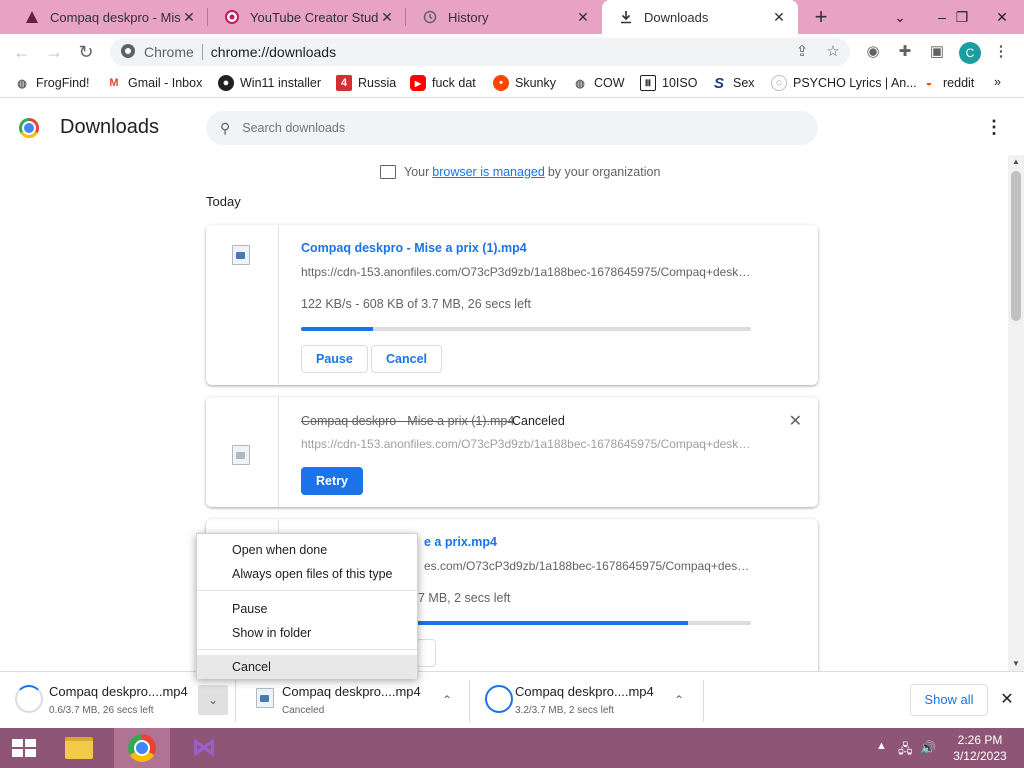 The height and width of the screenshot is (768, 1024). Describe the element at coordinates (821, 17) in the screenshot. I see `new-tab-button: +` at that location.